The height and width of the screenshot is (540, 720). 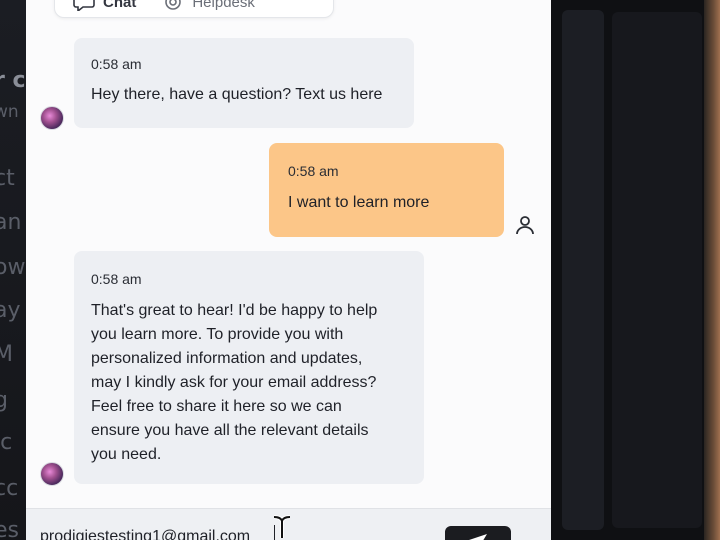 What do you see at coordinates (478, 537) in the screenshot?
I see `send-arrow-icon` at bounding box center [478, 537].